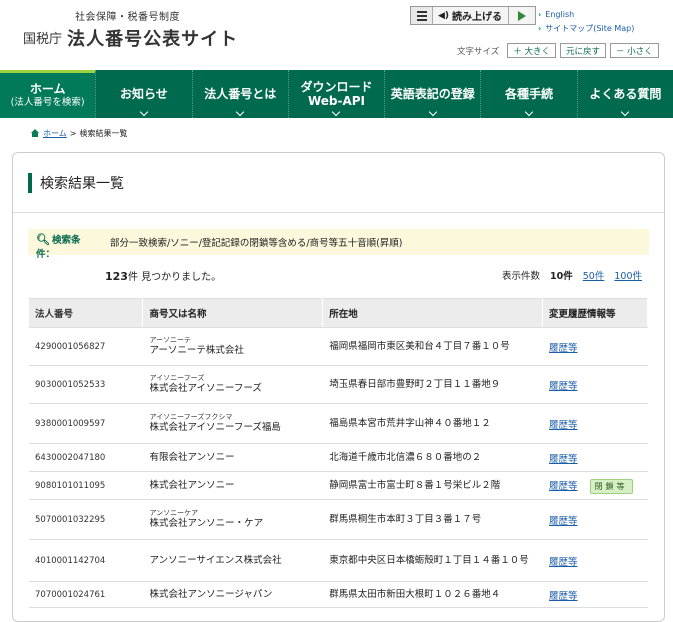 Image resolution: width=673 pixels, height=622 pixels. Describe the element at coordinates (444, 15) in the screenshot. I see `speaker-icon: ◀)` at that location.